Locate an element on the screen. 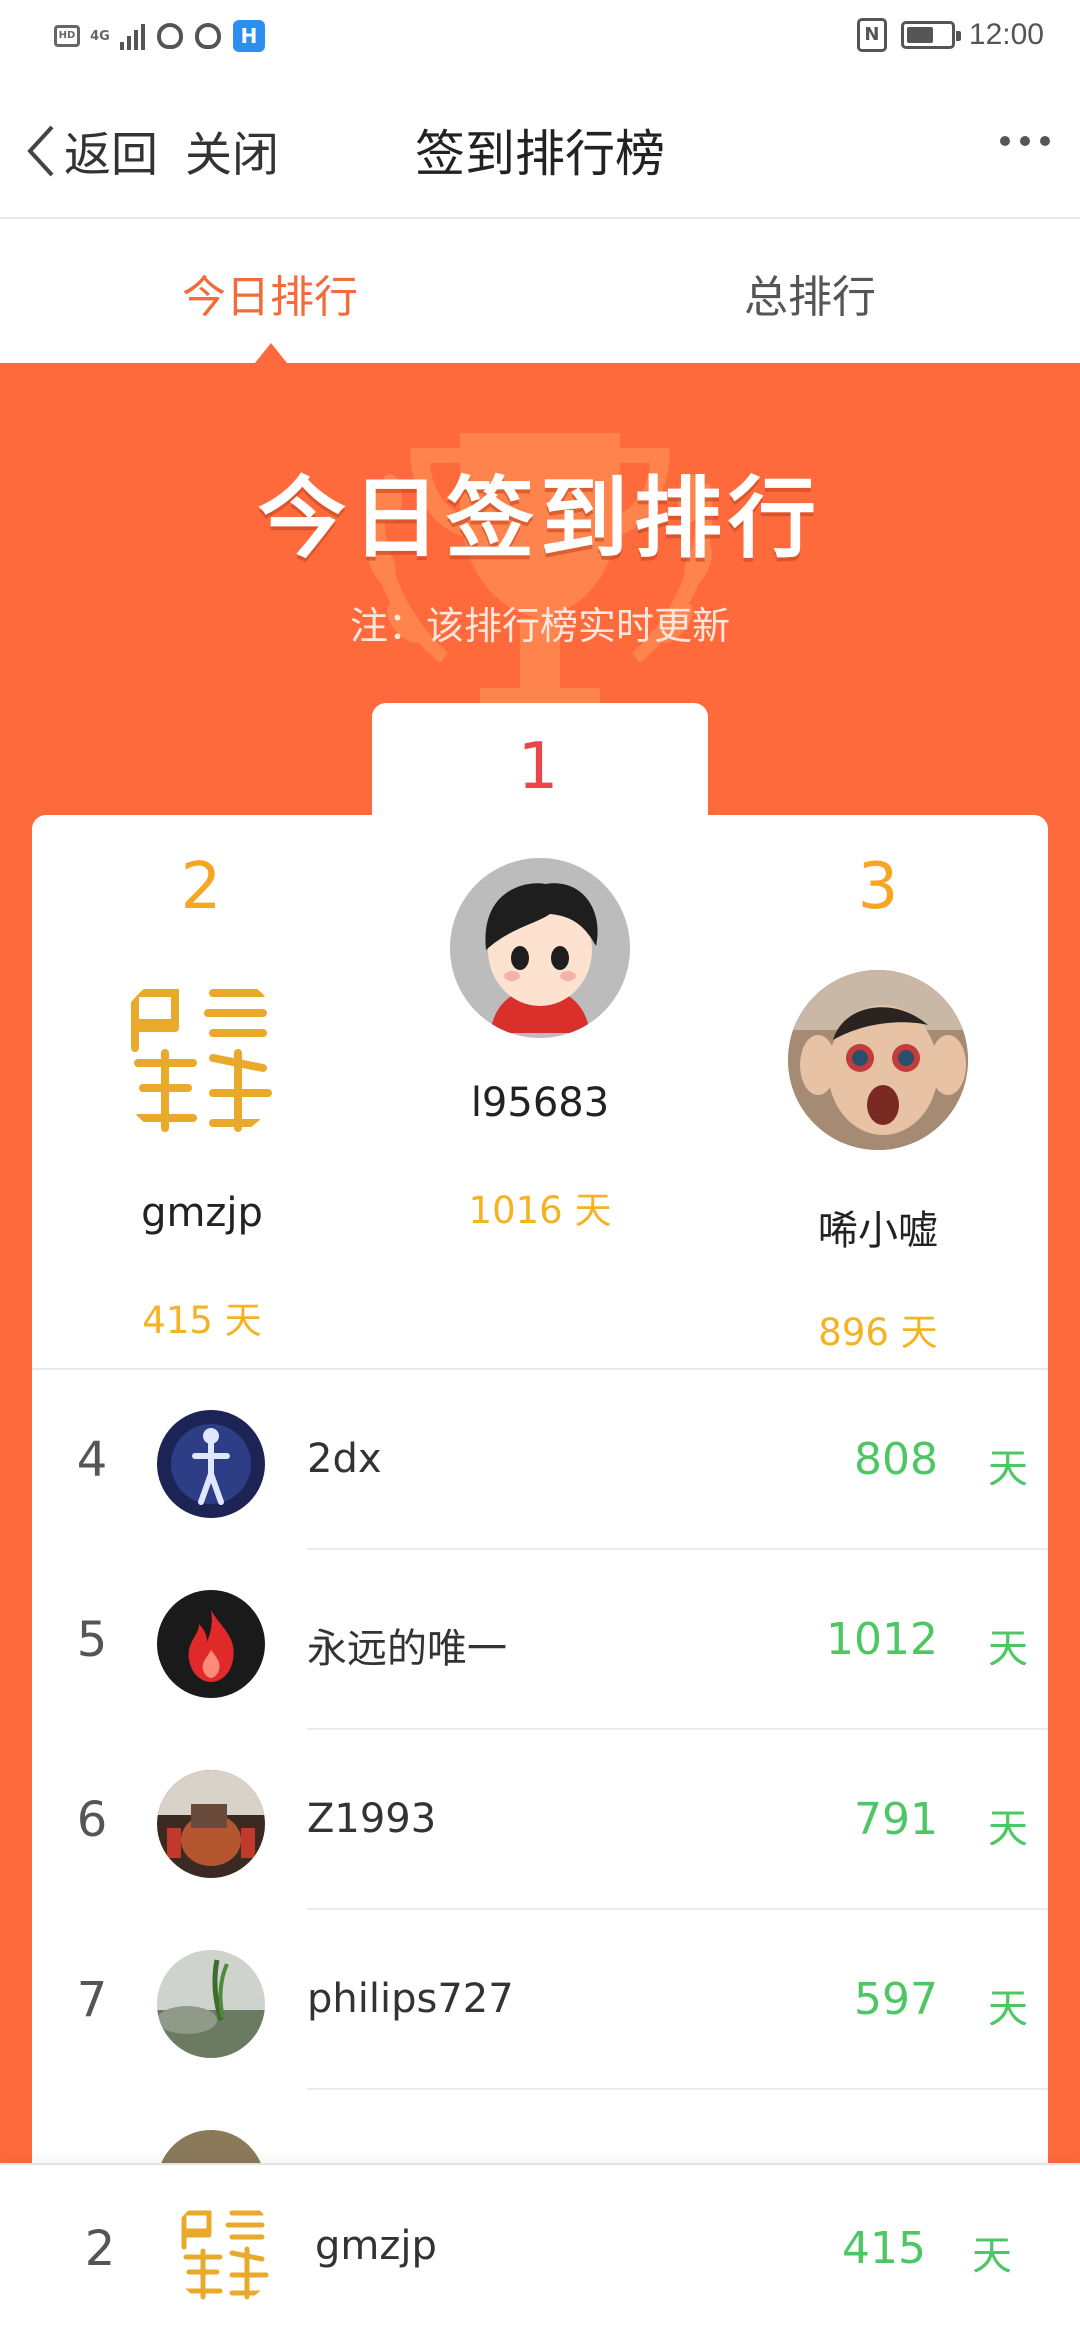 The image size is (1080, 2340). status-left: HD 4G H is located at coordinates (159, 36).